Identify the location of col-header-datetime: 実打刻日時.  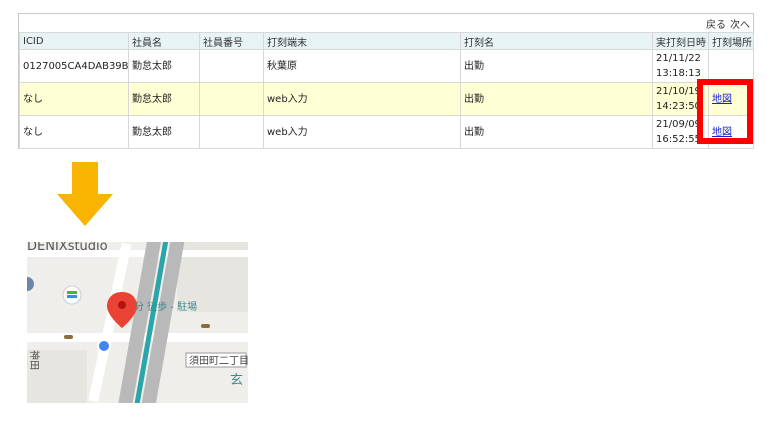
(680, 41).